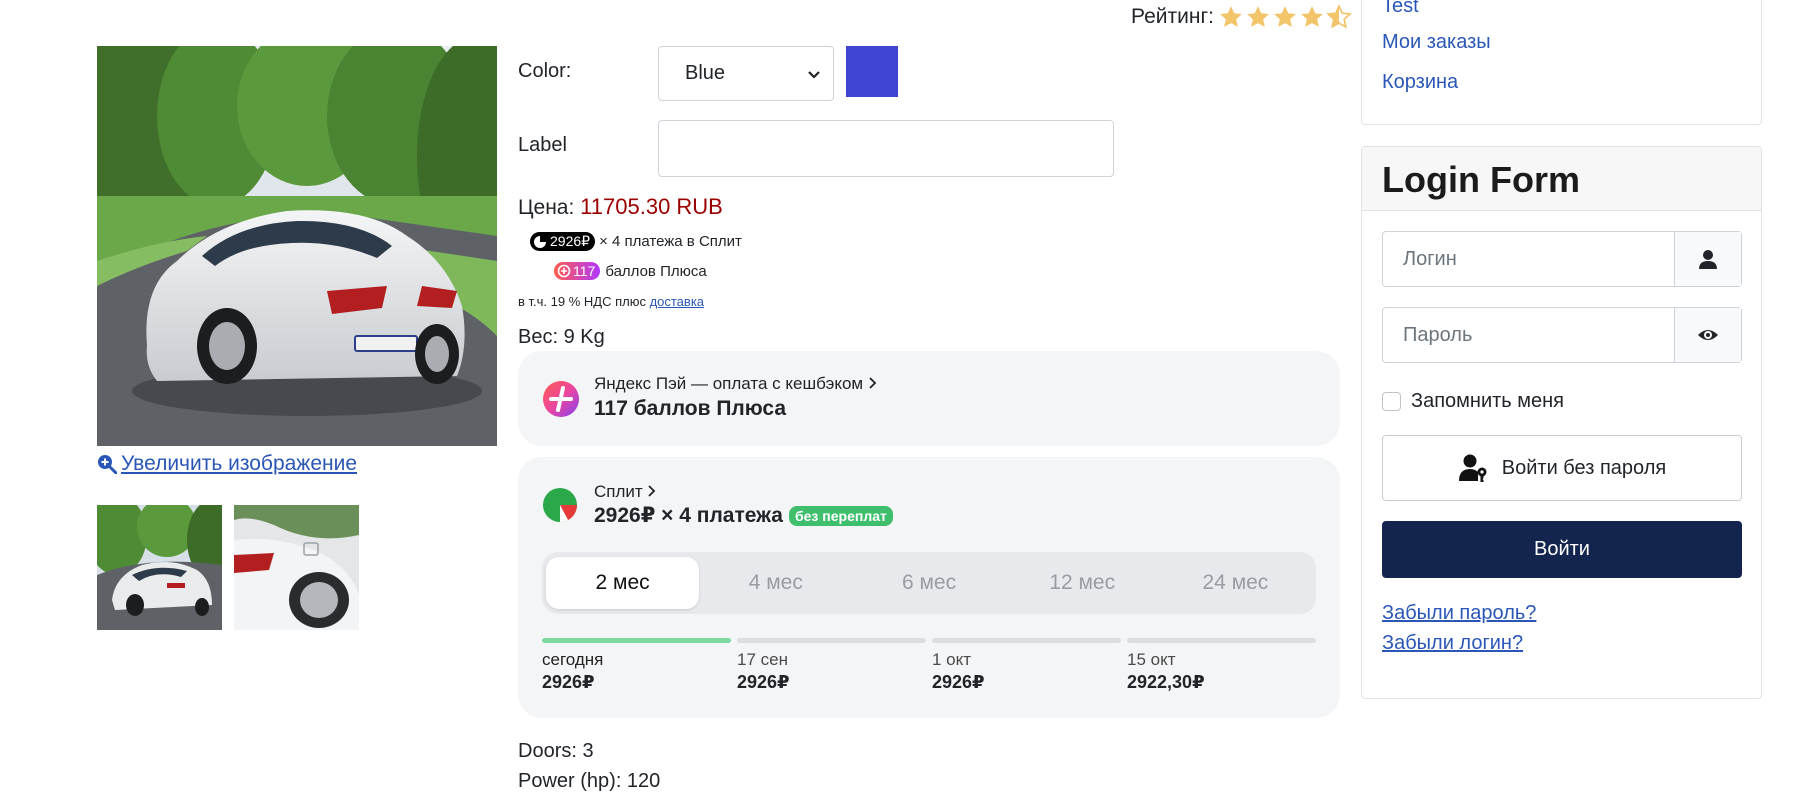  Describe the element at coordinates (546, 207) in the screenshot. I see `price-label: Цена:` at that location.